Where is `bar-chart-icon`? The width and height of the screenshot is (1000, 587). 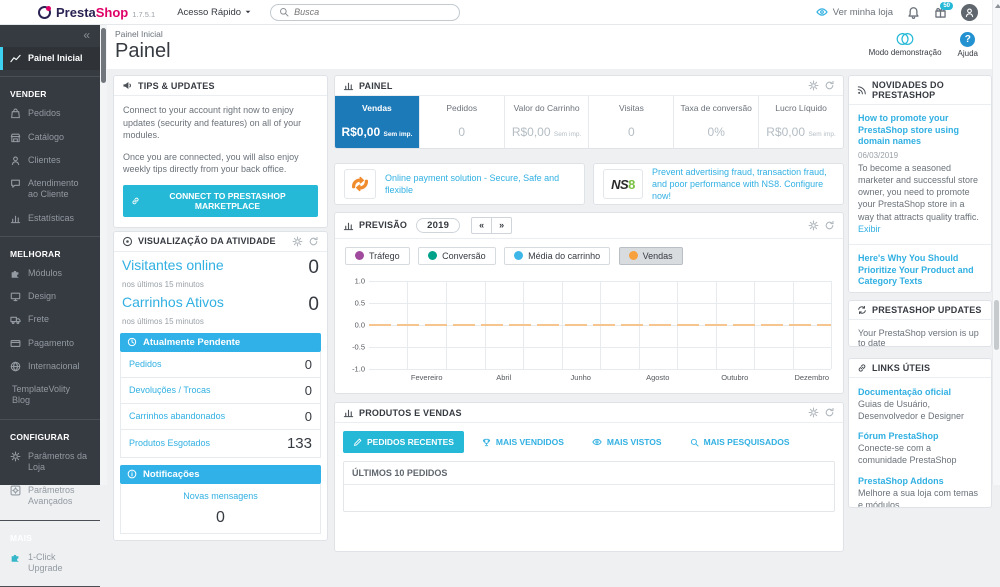
bar-chart-icon is located at coordinates (348, 412).